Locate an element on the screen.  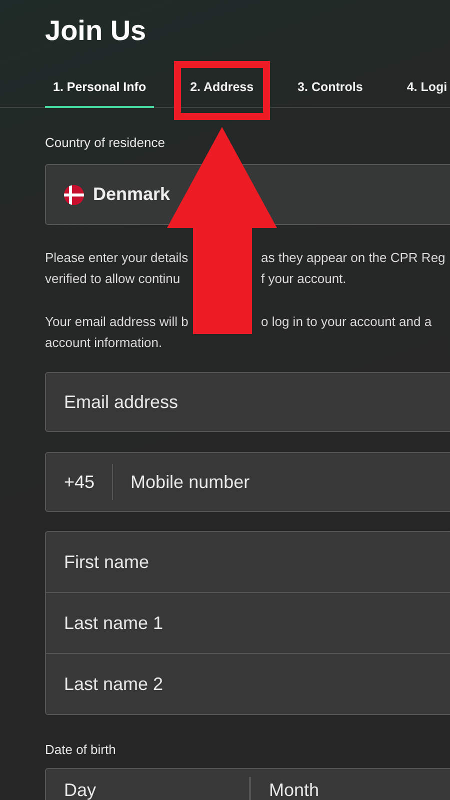
step-tab: 2. Address is located at coordinates (222, 89).